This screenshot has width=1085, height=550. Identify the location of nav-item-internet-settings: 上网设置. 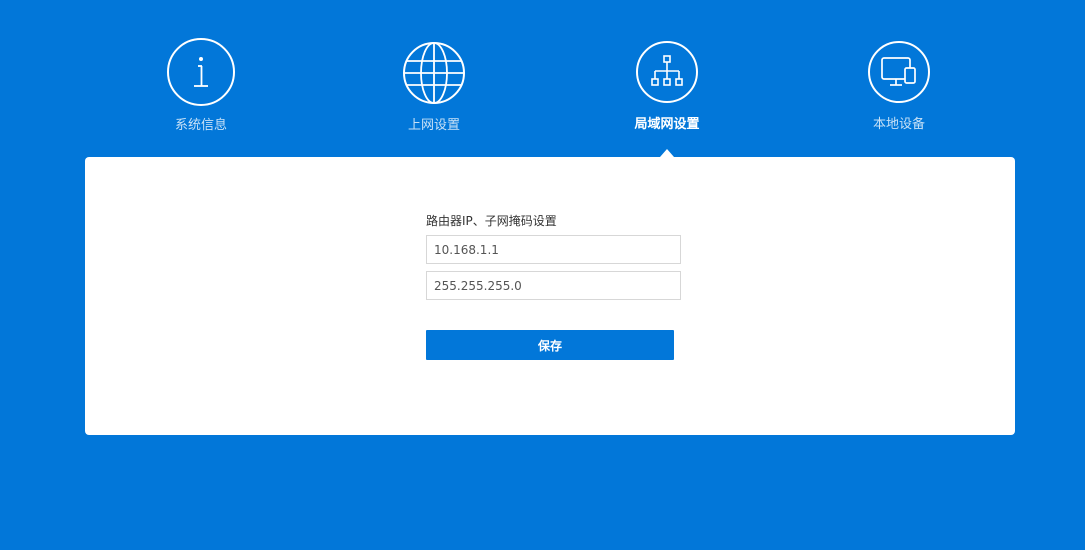
(434, 87).